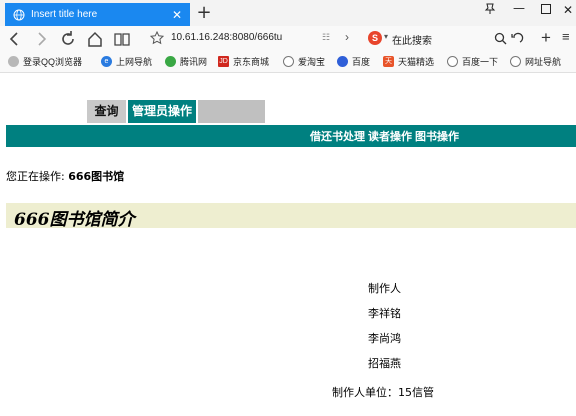  Describe the element at coordinates (157, 38) in the screenshot. I see `bookmark-star-icon` at that location.